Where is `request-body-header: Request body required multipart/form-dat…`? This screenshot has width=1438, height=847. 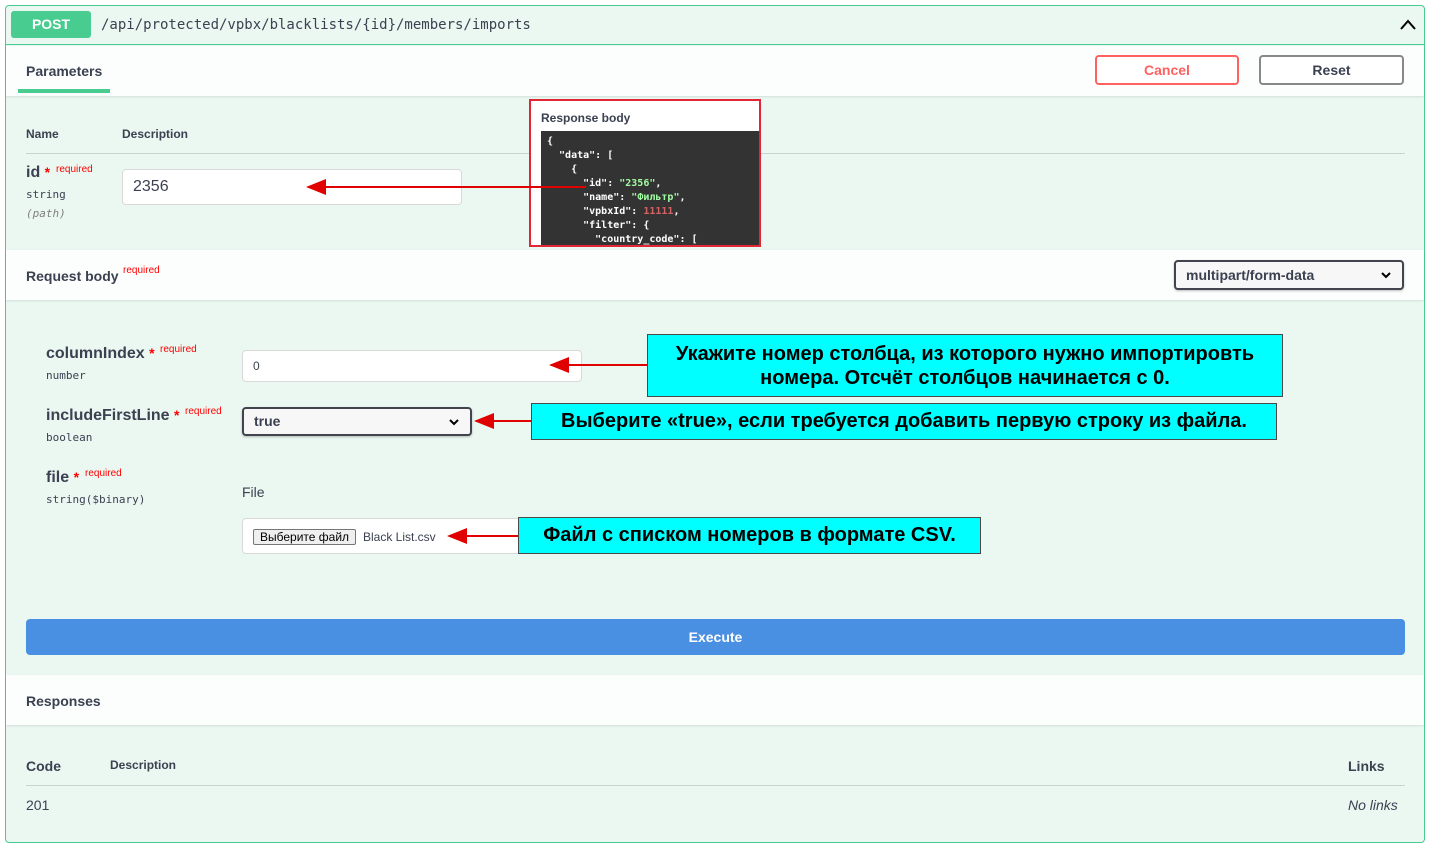 request-body-header: Request body required multipart/form-dat… is located at coordinates (715, 275).